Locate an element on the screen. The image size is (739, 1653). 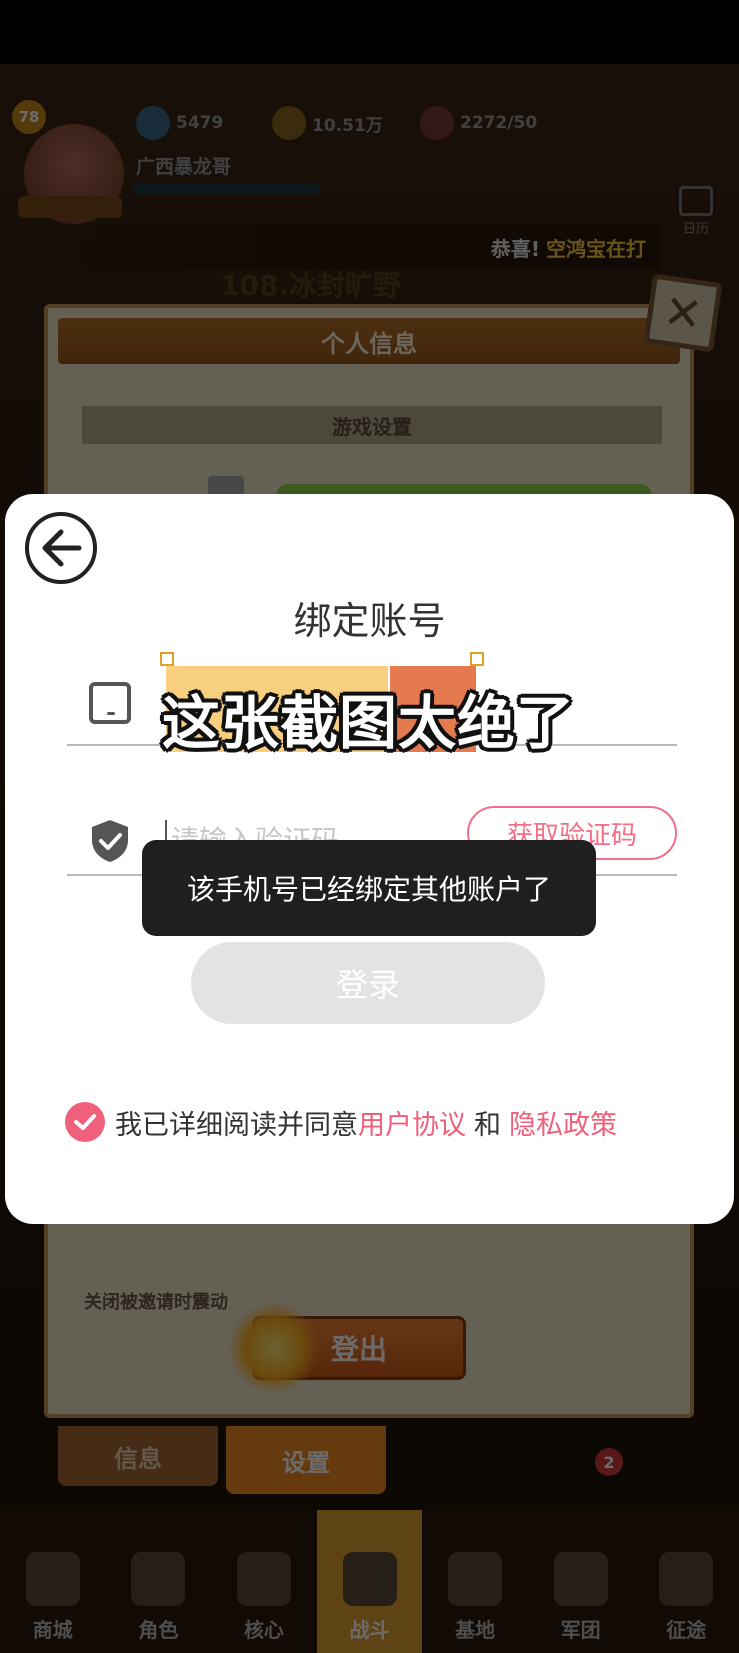
toast-message: 该手机号已经绑定其他账户了 is located at coordinates (369, 888).